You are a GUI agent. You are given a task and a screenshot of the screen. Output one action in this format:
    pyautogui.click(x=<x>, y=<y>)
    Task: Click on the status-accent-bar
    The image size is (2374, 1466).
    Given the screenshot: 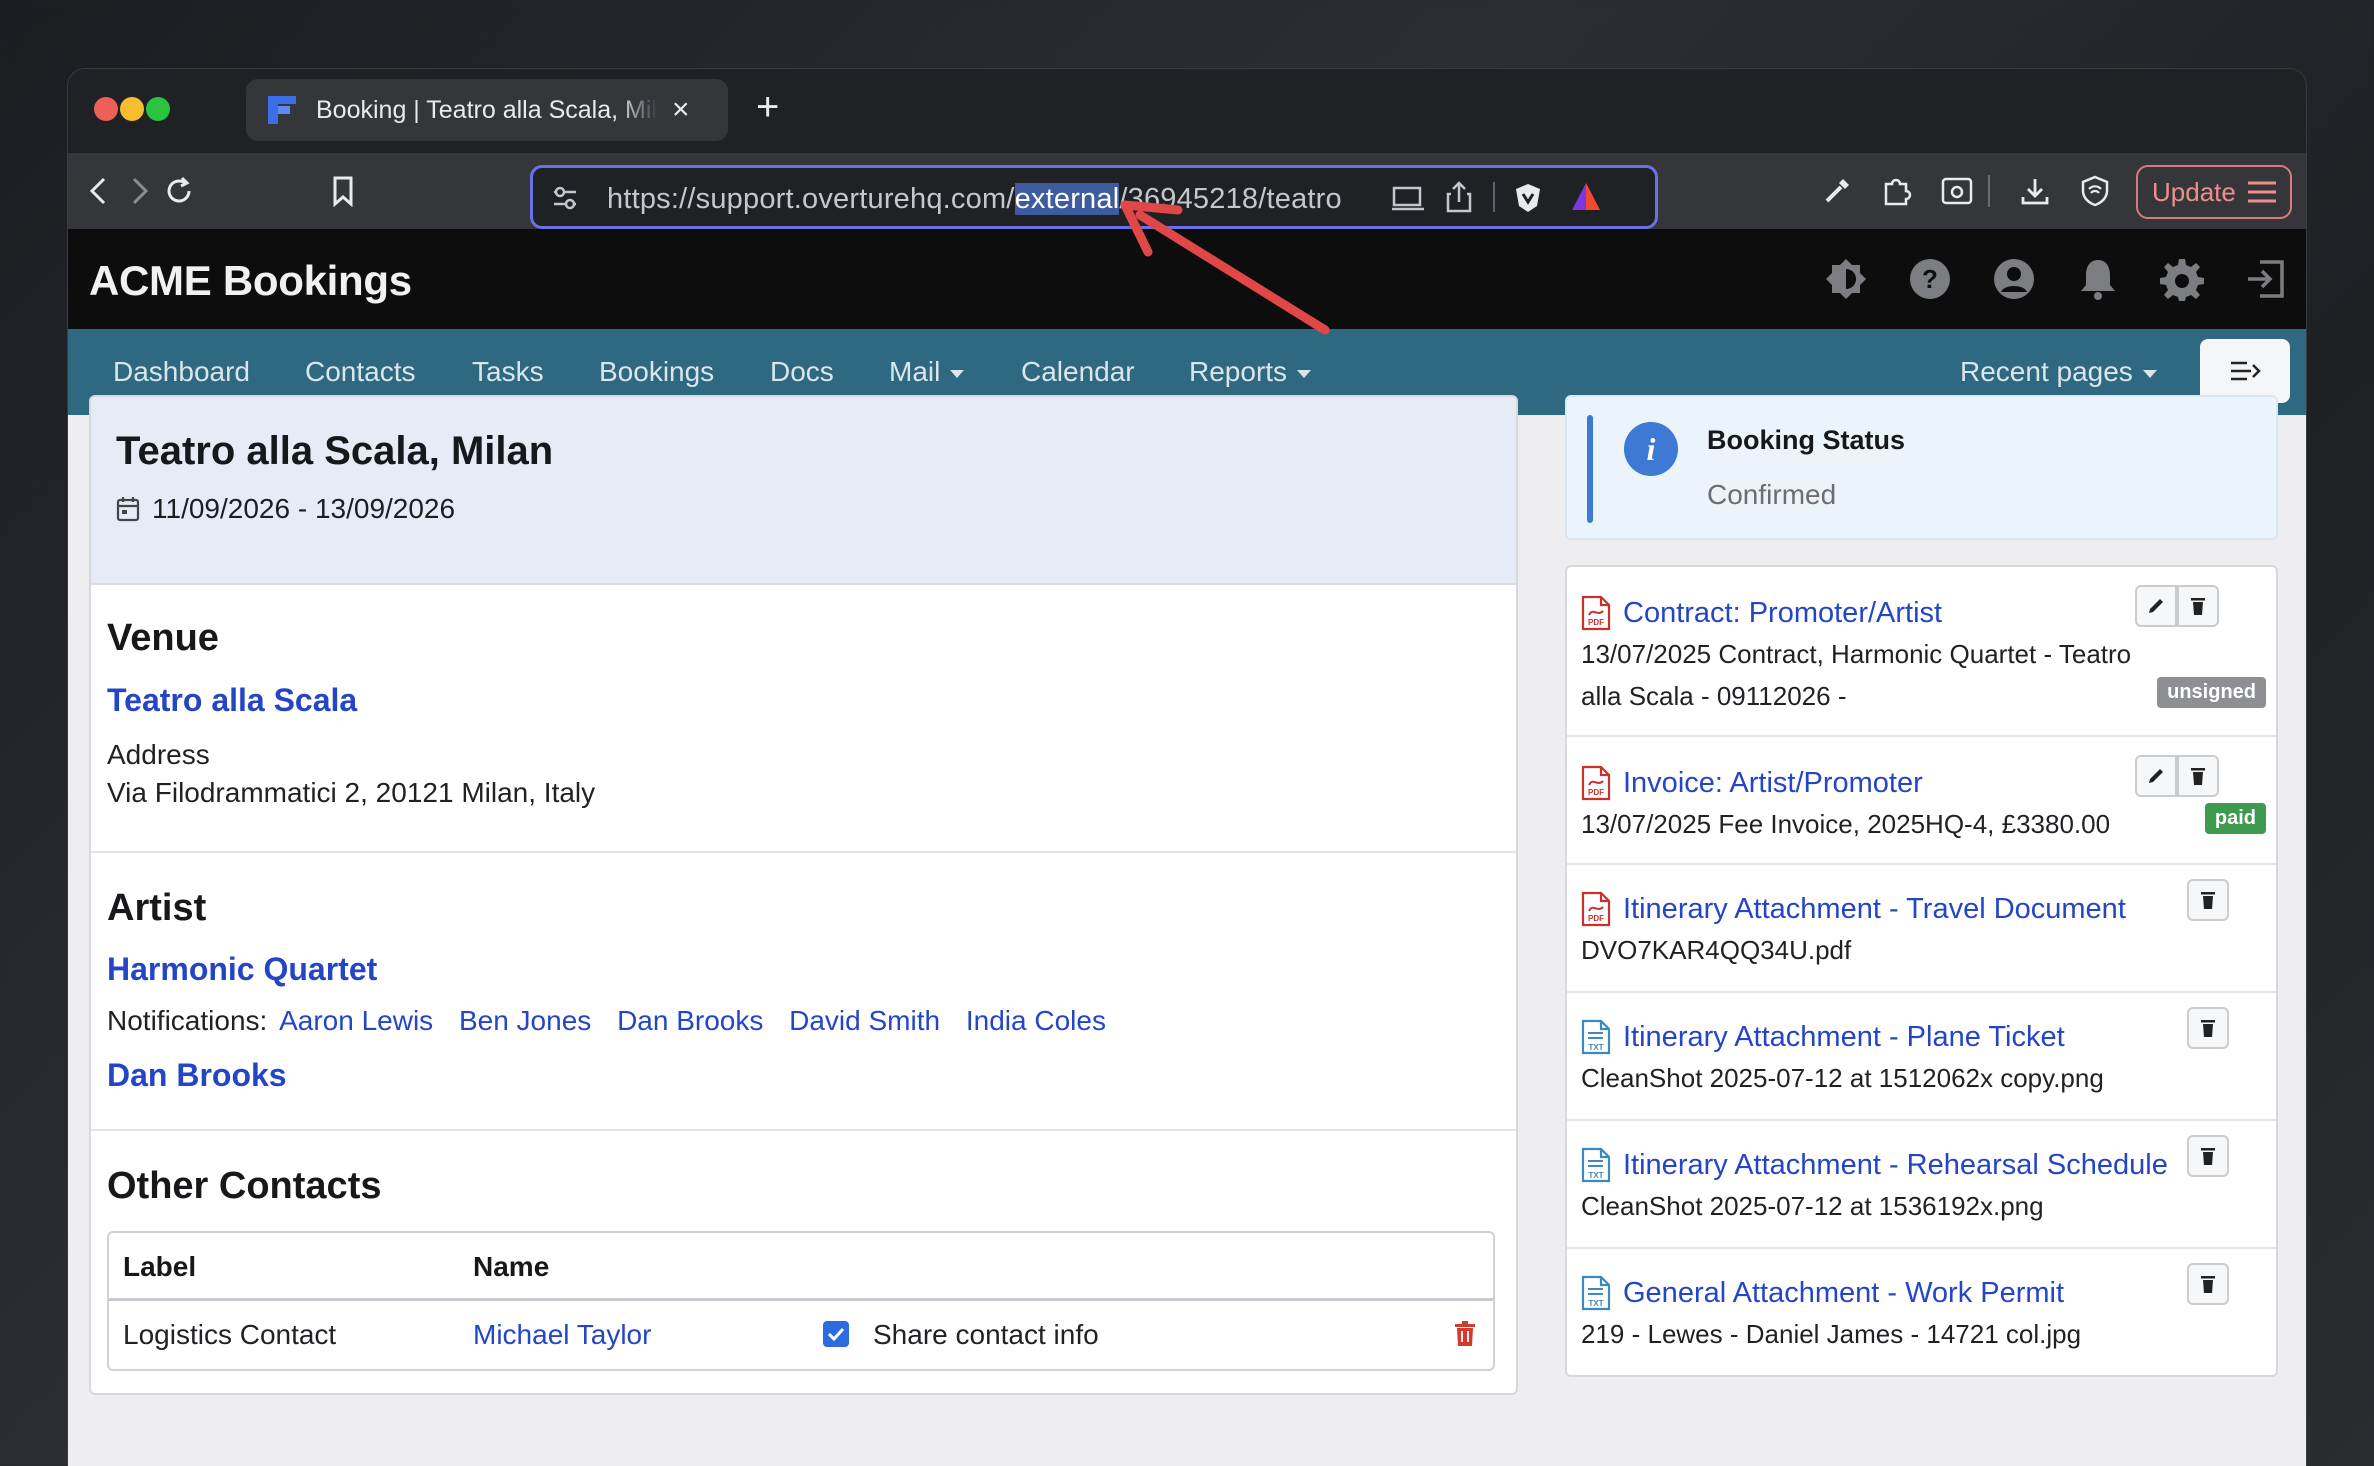 What is the action you would take?
    pyautogui.click(x=1590, y=469)
    